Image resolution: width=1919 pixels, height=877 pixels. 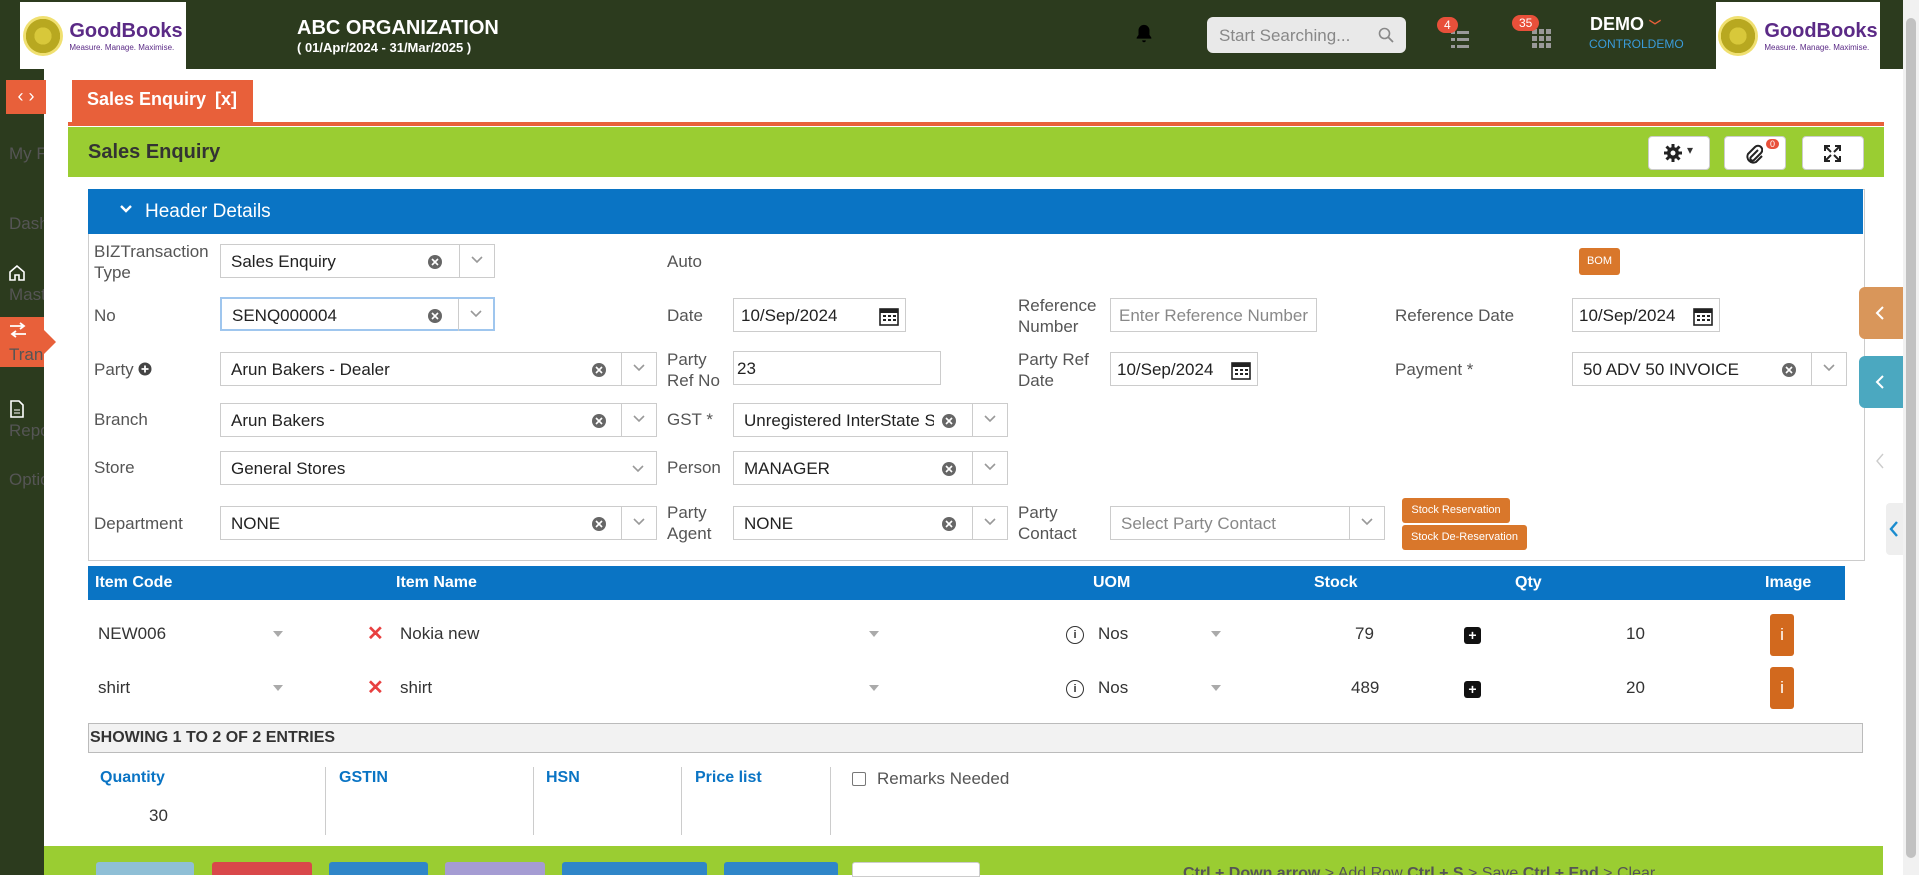 What do you see at coordinates (1456, 510) in the screenshot?
I see `stock-reservation-button: Stock Reservation` at bounding box center [1456, 510].